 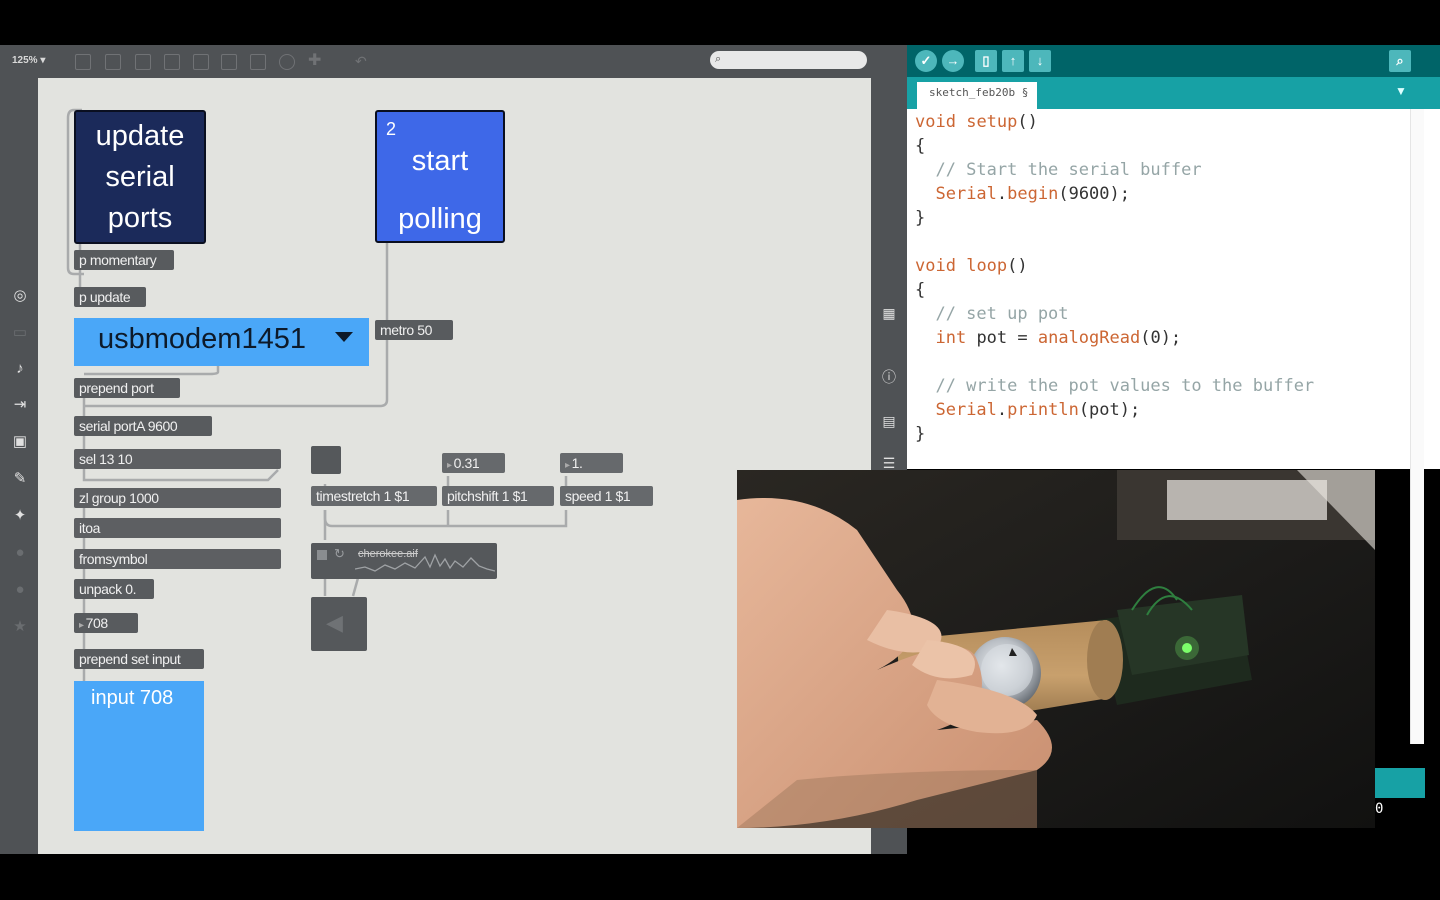 I want to click on number-icon, so click(x=229, y=62).